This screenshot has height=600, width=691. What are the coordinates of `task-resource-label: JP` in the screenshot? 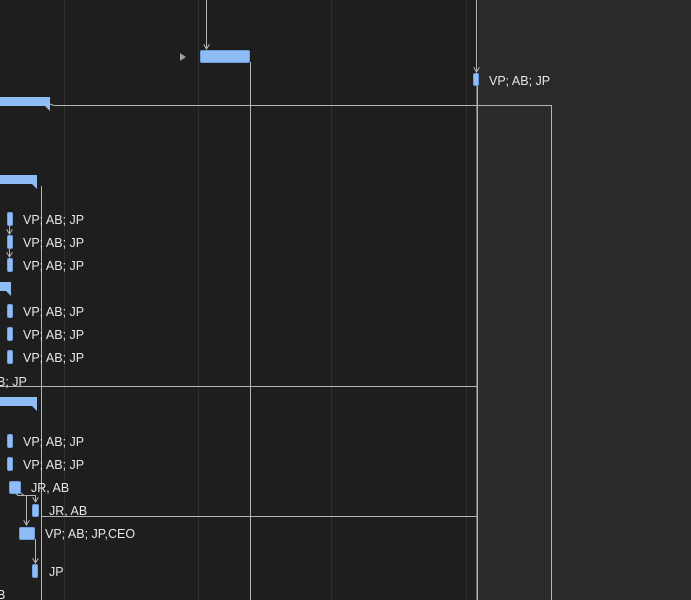 It's located at (56, 572).